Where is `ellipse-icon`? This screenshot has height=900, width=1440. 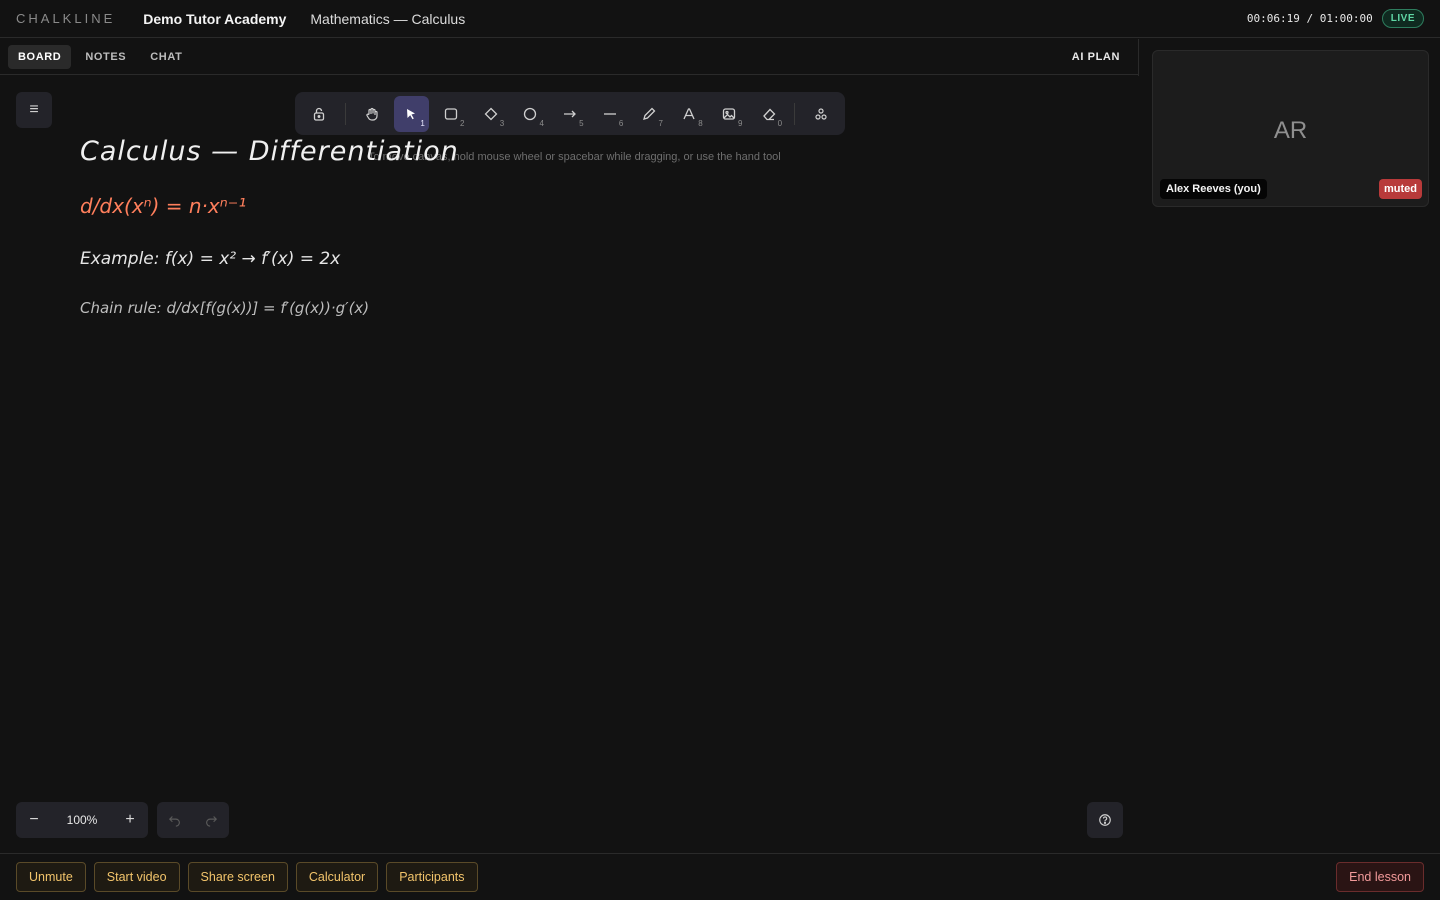 ellipse-icon is located at coordinates (530, 113).